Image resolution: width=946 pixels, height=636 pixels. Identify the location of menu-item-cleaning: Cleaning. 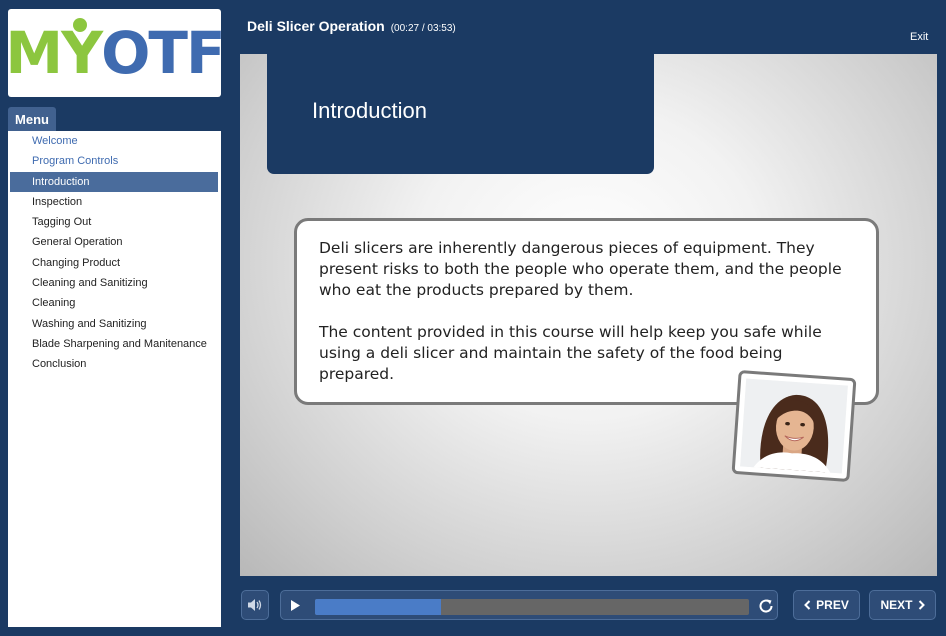
(114, 303).